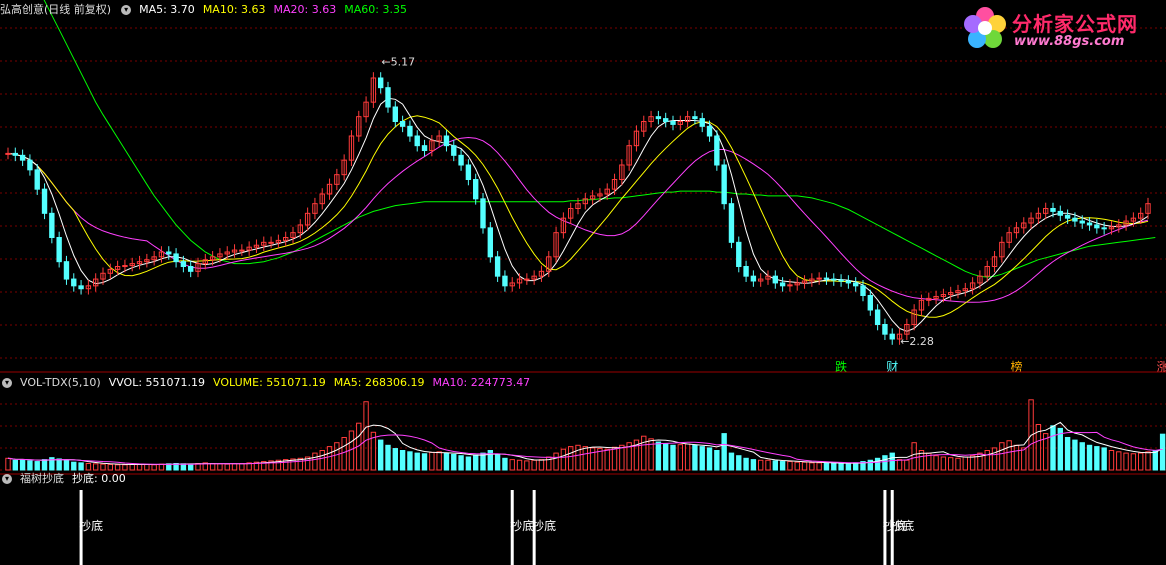  I want to click on price-annotation-label: ←5.17, so click(398, 62).